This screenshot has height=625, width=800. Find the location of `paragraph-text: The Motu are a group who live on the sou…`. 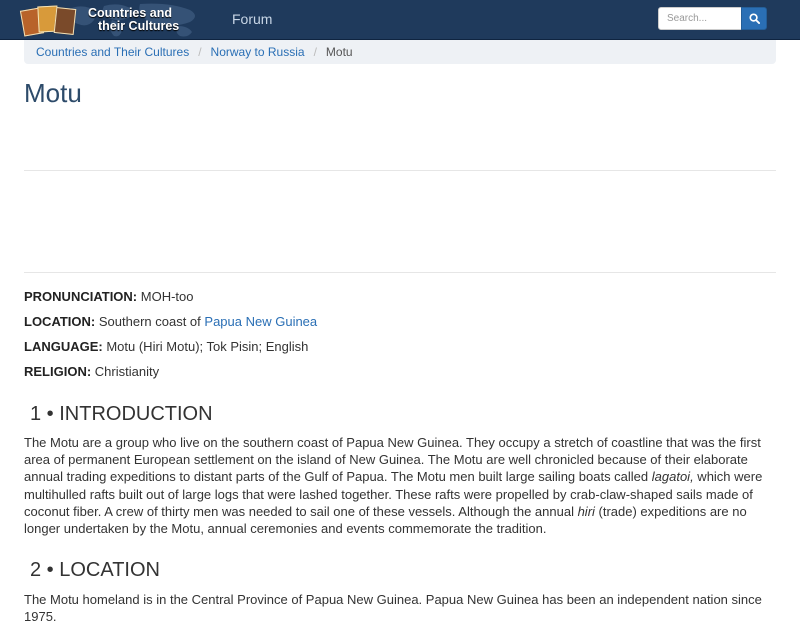

paragraph-text: The Motu are a group who live on the sou… is located at coordinates (392, 460).